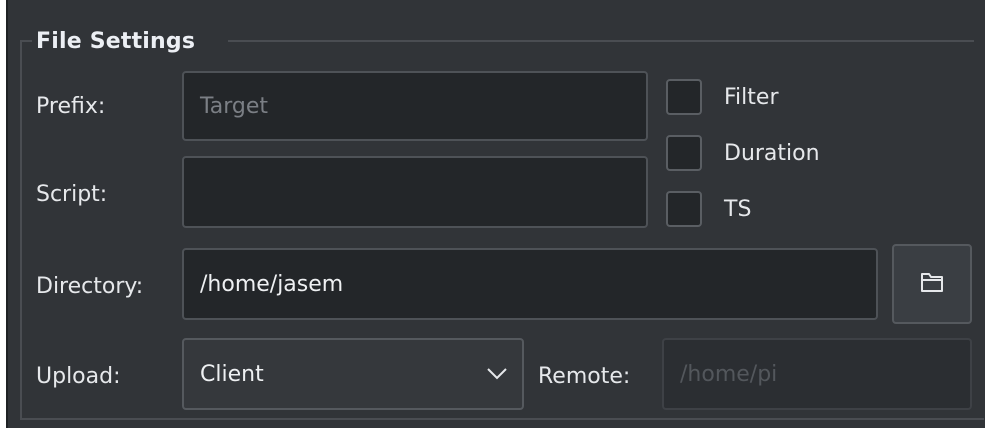 This screenshot has width=985, height=428. What do you see at coordinates (751, 97) in the screenshot?
I see `filter-checkbox-label: Filter` at bounding box center [751, 97].